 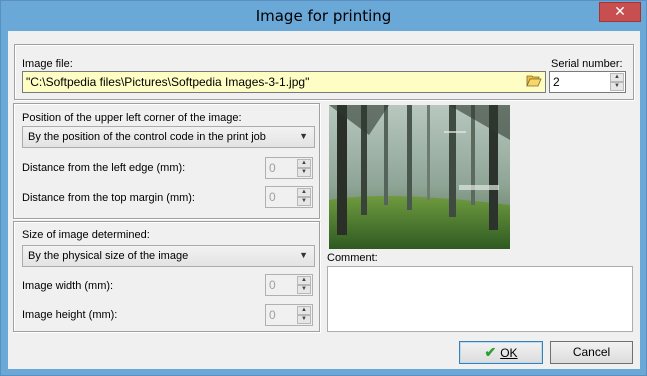 I want to click on height-up-arrow-icon: ▲, so click(x=304, y=310).